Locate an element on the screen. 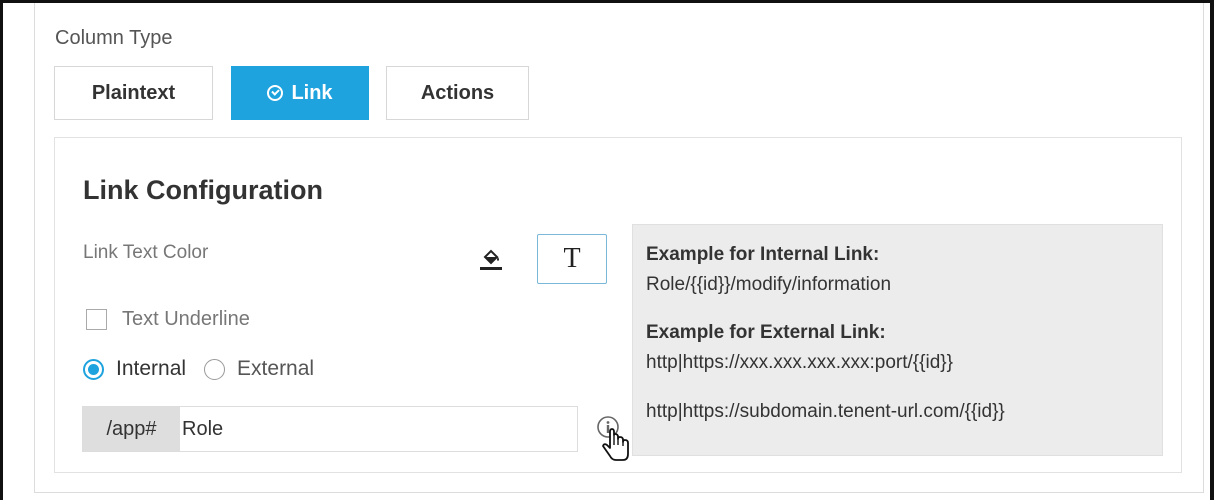  plaintext-button-label: Plaintext is located at coordinates (133, 92).